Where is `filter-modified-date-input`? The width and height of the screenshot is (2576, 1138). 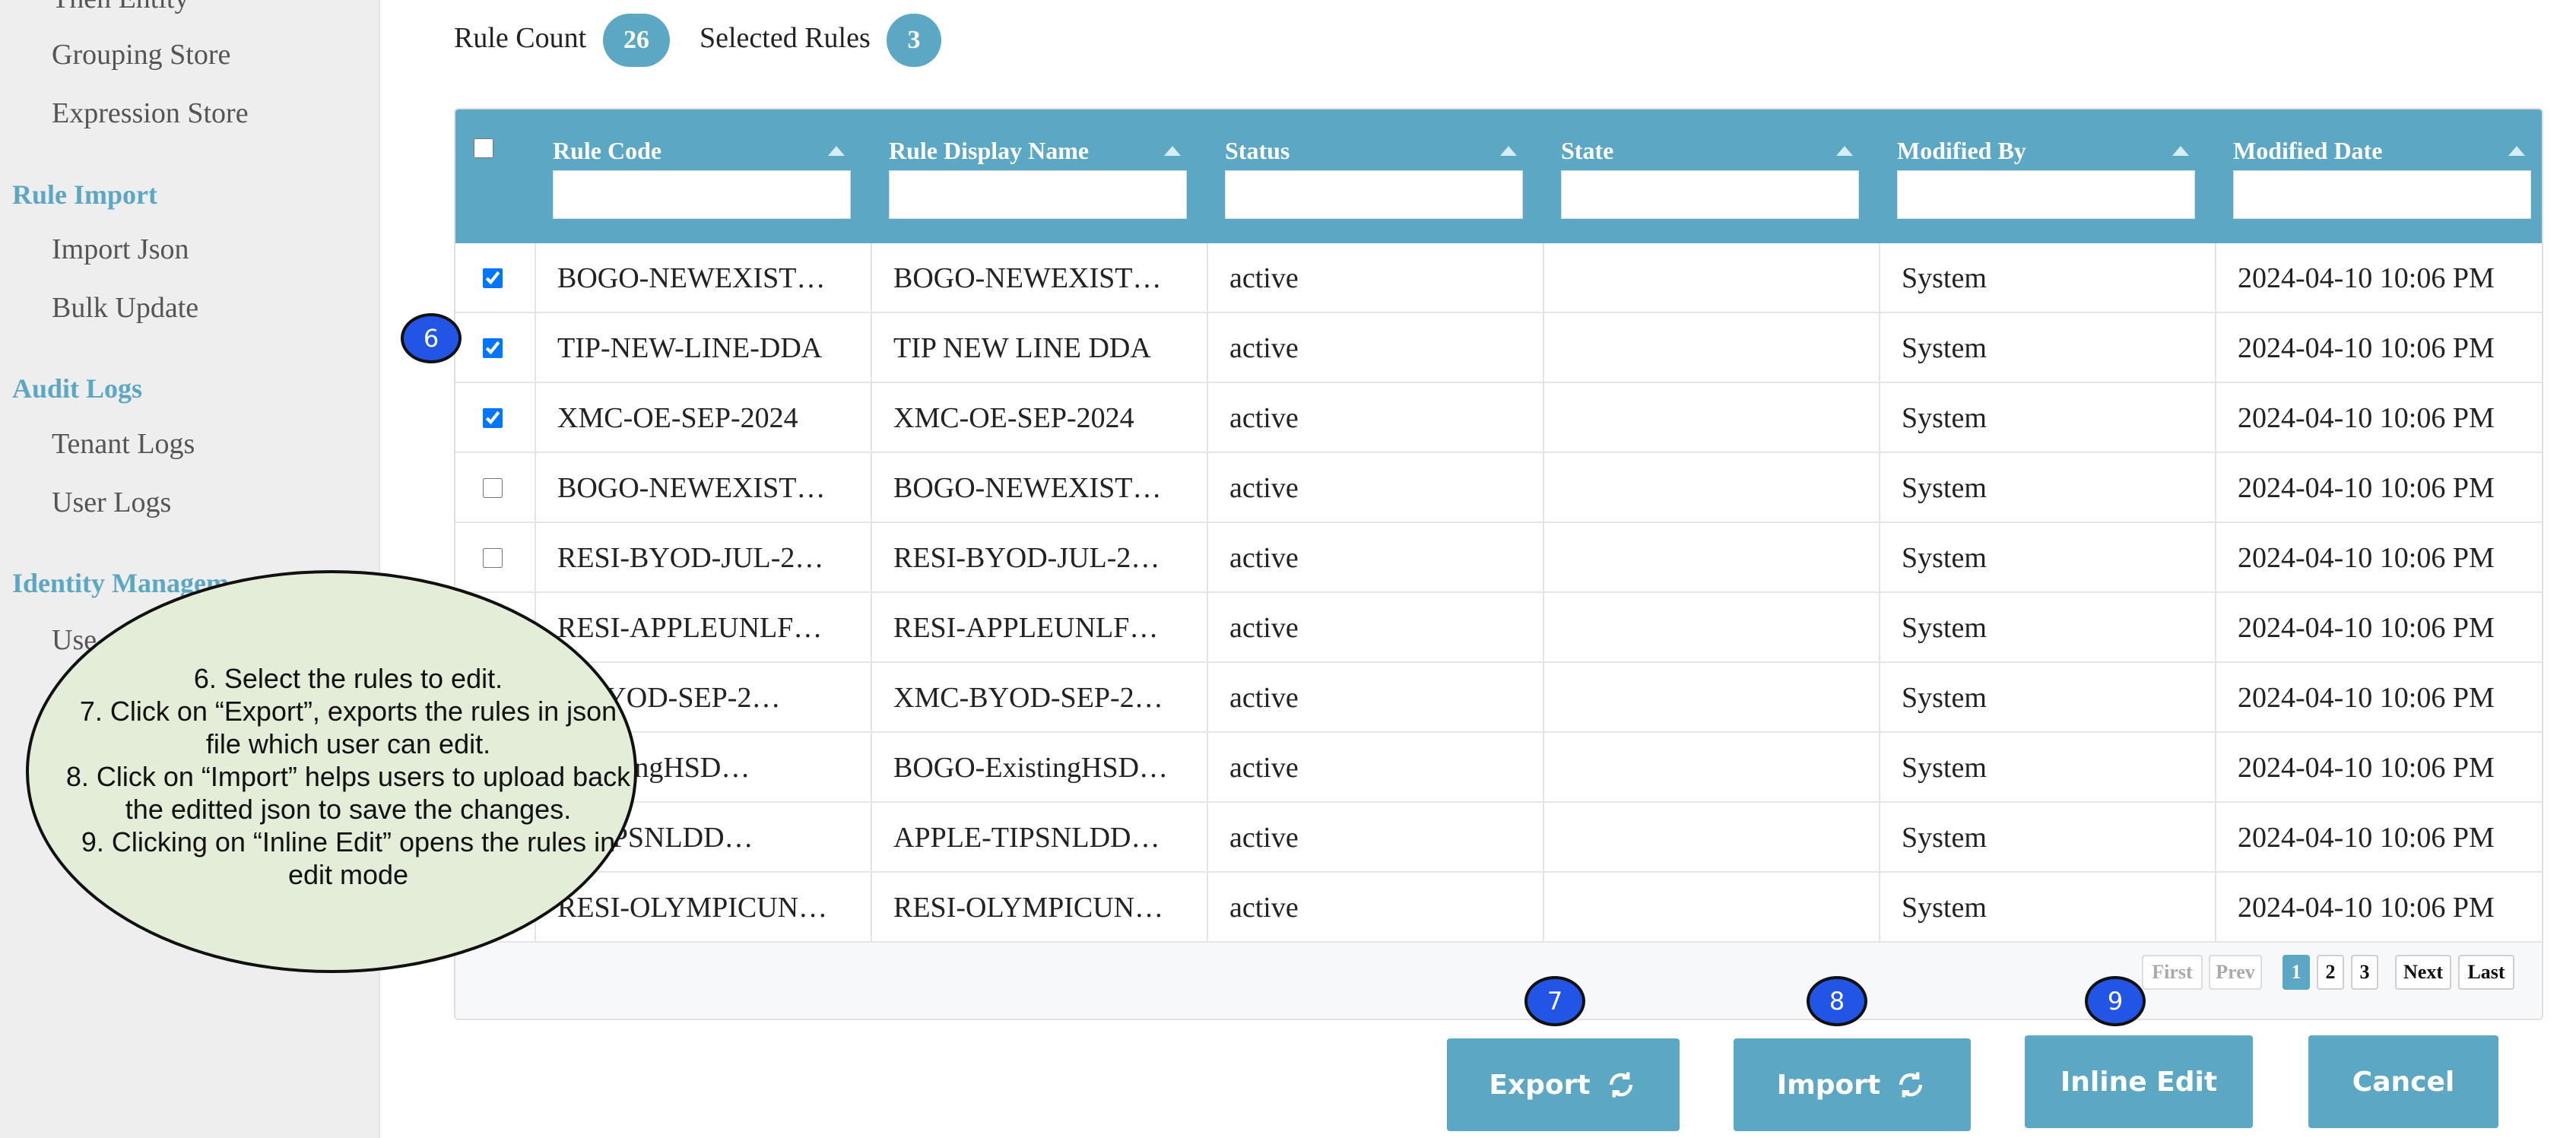
filter-modified-date-input is located at coordinates (2382, 195).